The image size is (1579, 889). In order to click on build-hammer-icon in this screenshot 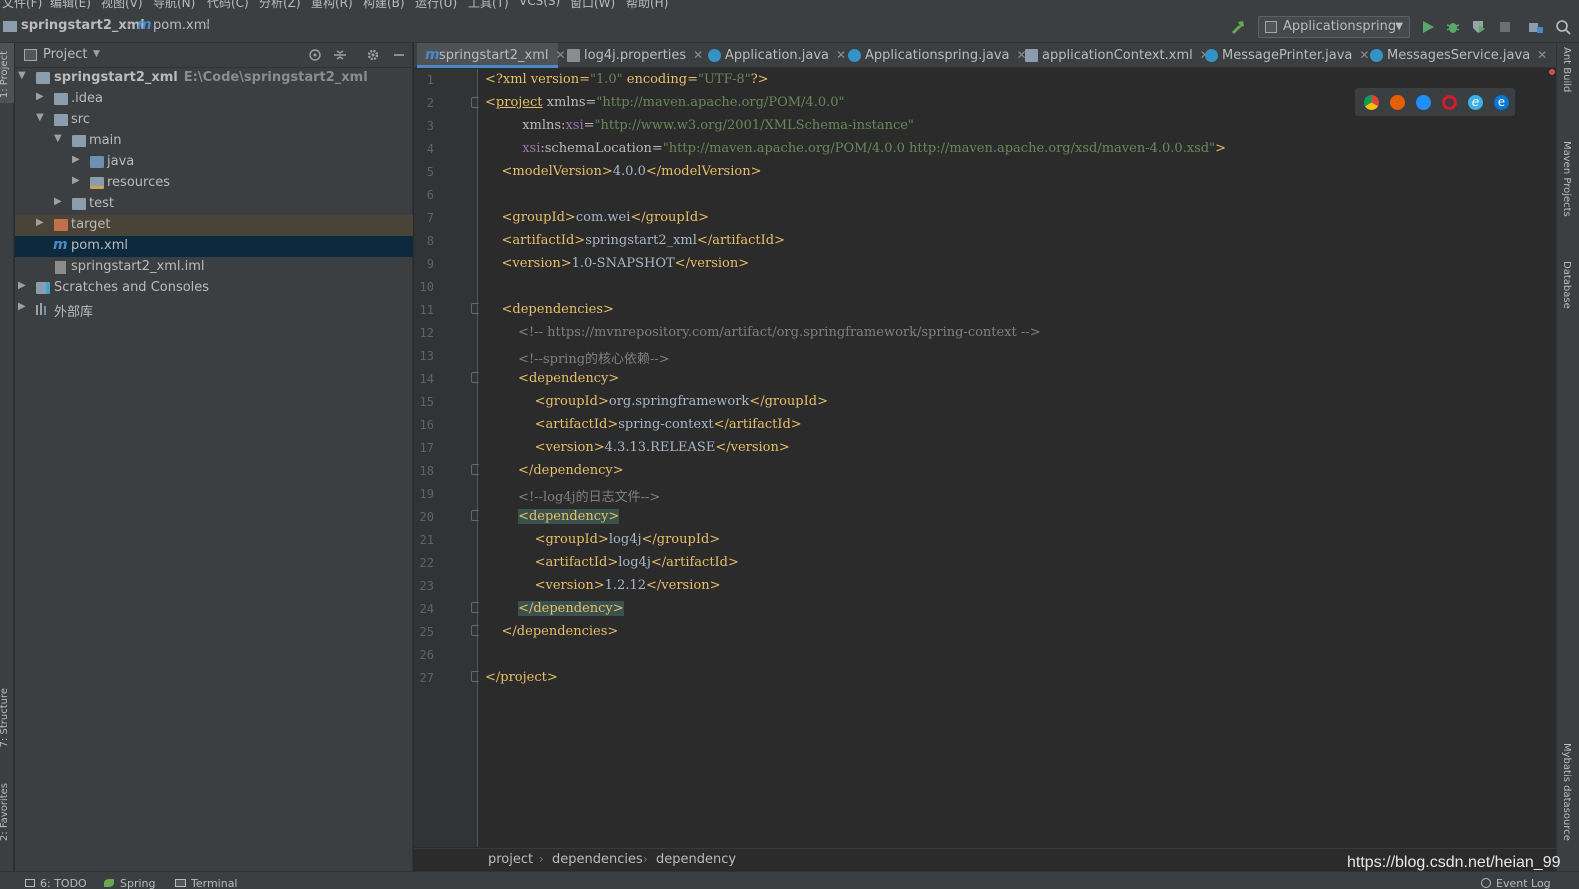, I will do `click(1238, 27)`.